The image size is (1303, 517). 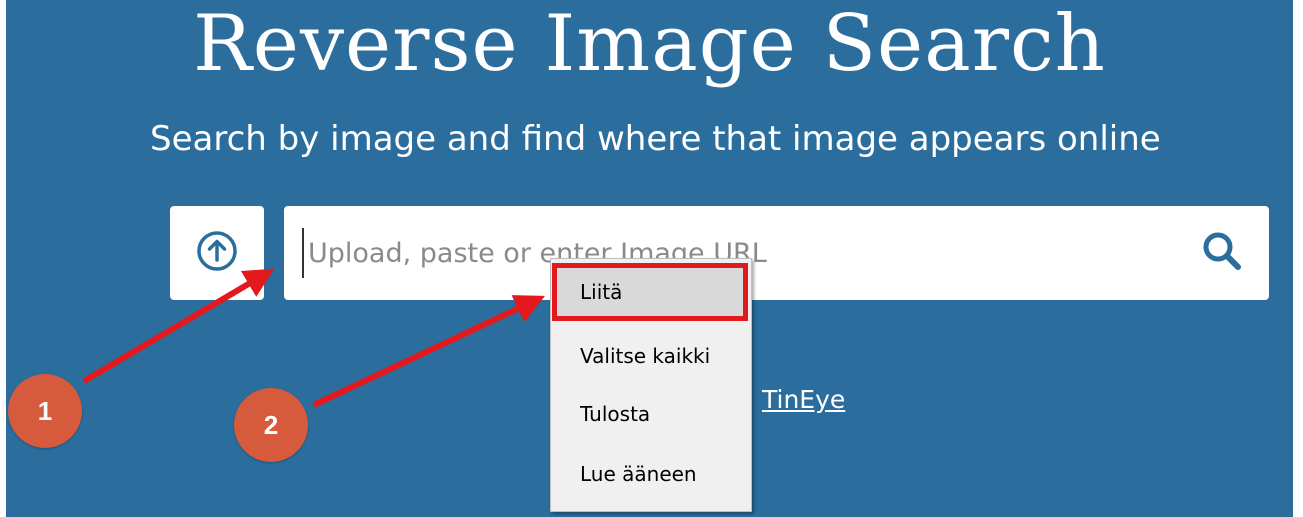 What do you see at coordinates (271, 425) in the screenshot?
I see `step-badge-2: 2` at bounding box center [271, 425].